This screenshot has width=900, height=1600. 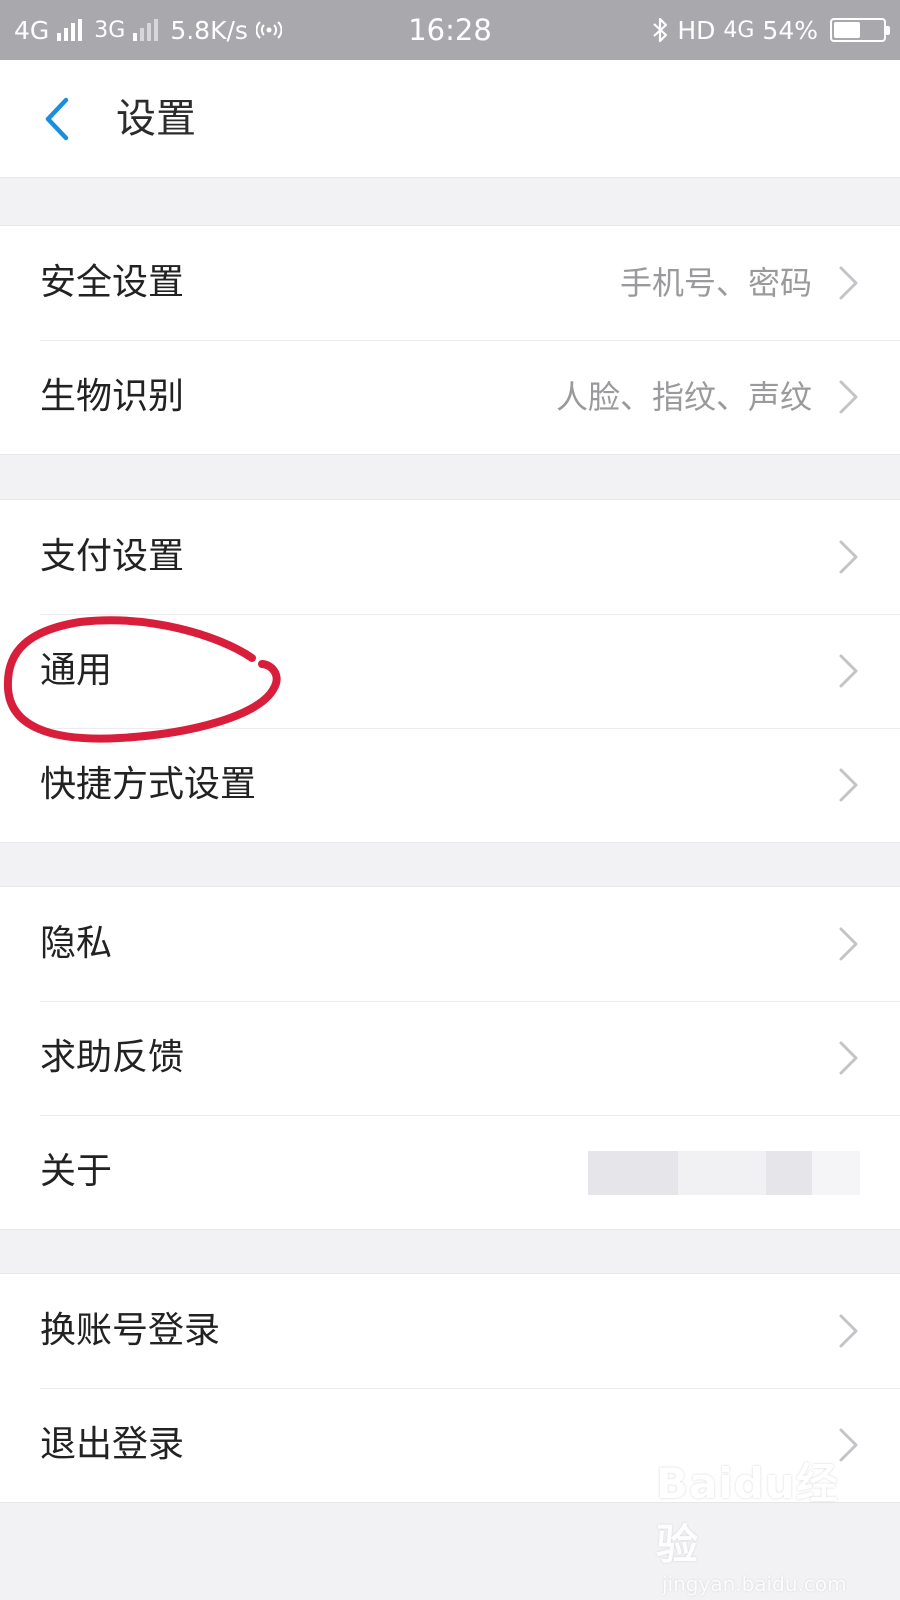 I want to click on settings-item-label: 快捷方式设置, so click(x=148, y=784).